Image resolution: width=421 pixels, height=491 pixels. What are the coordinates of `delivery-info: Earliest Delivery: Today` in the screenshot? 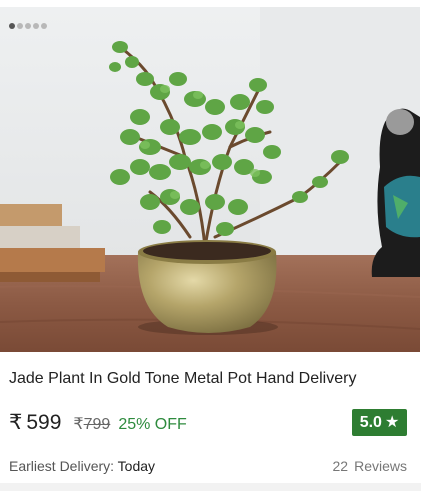 It's located at (82, 466).